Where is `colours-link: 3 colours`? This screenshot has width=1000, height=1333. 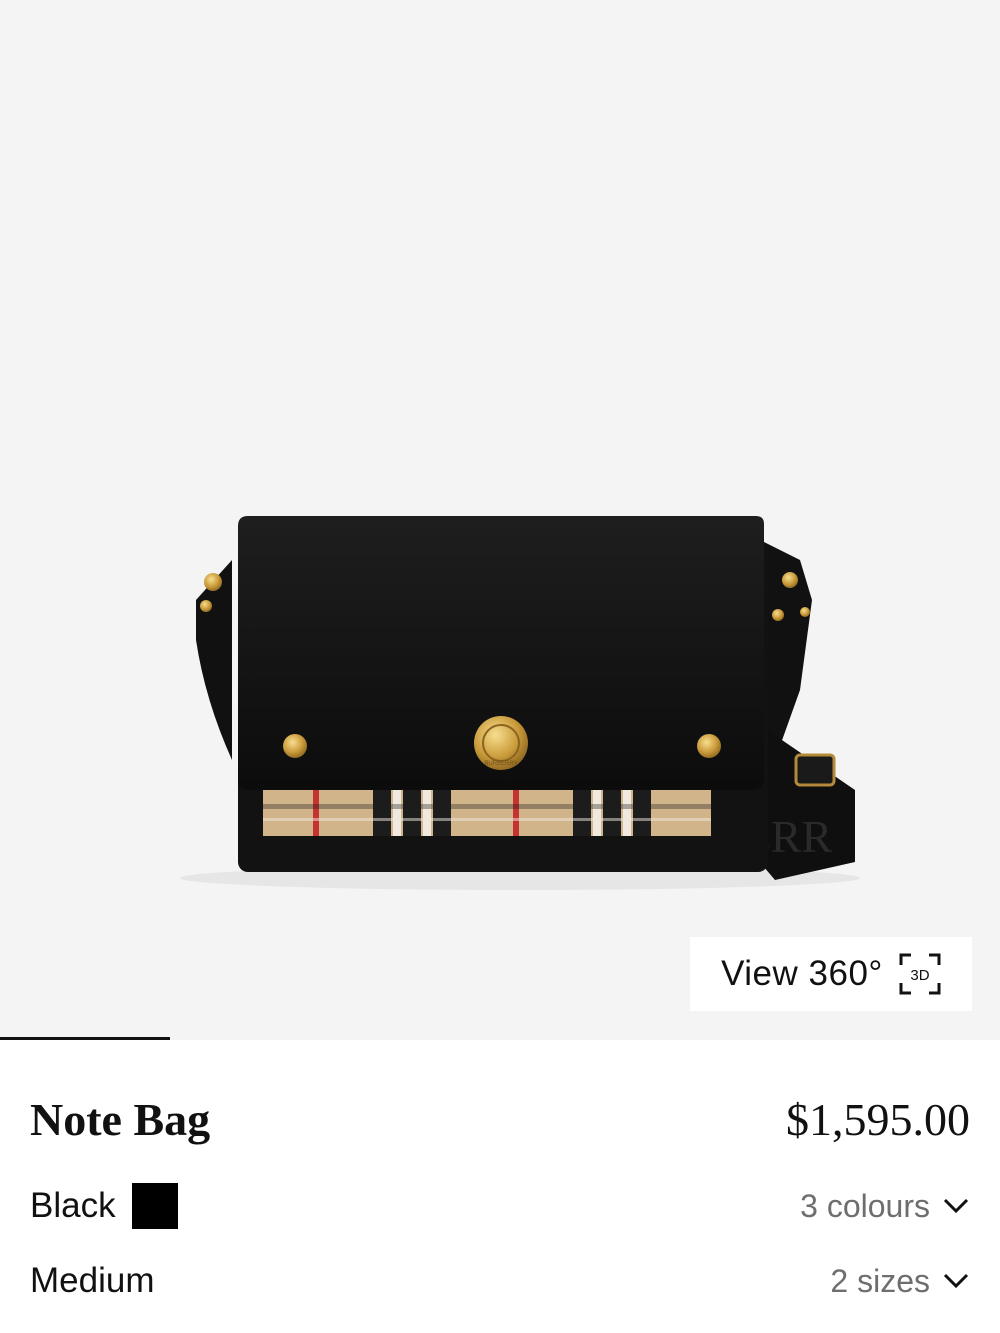
colours-link: 3 colours is located at coordinates (865, 1205).